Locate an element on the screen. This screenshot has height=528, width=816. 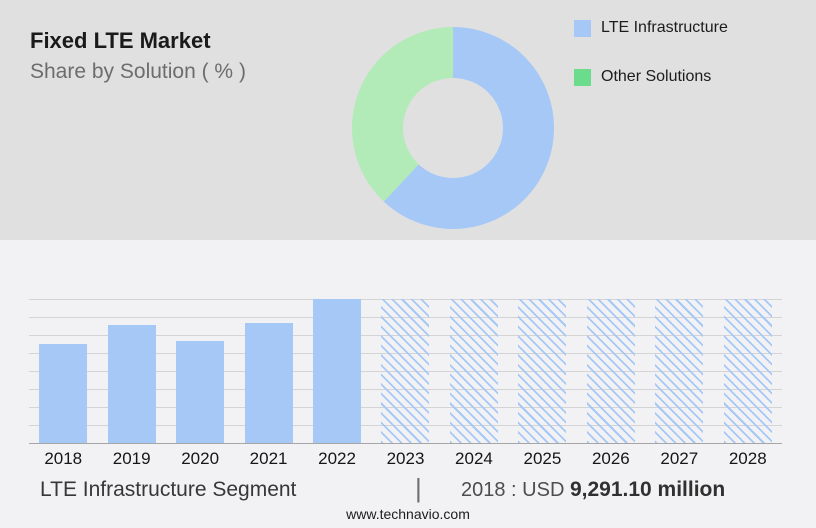
bar-2021 is located at coordinates (268, 383).